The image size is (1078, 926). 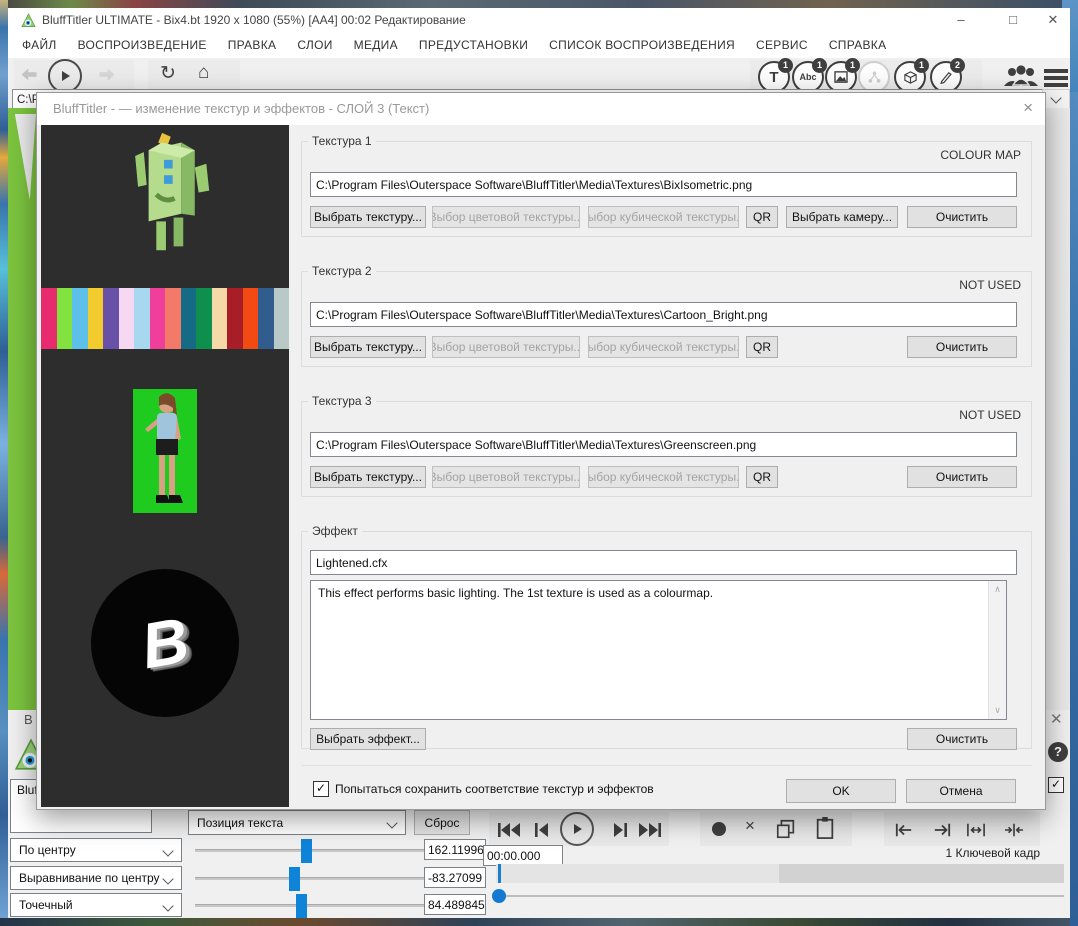 I want to click on reset-button: Сброс, so click(x=442, y=822).